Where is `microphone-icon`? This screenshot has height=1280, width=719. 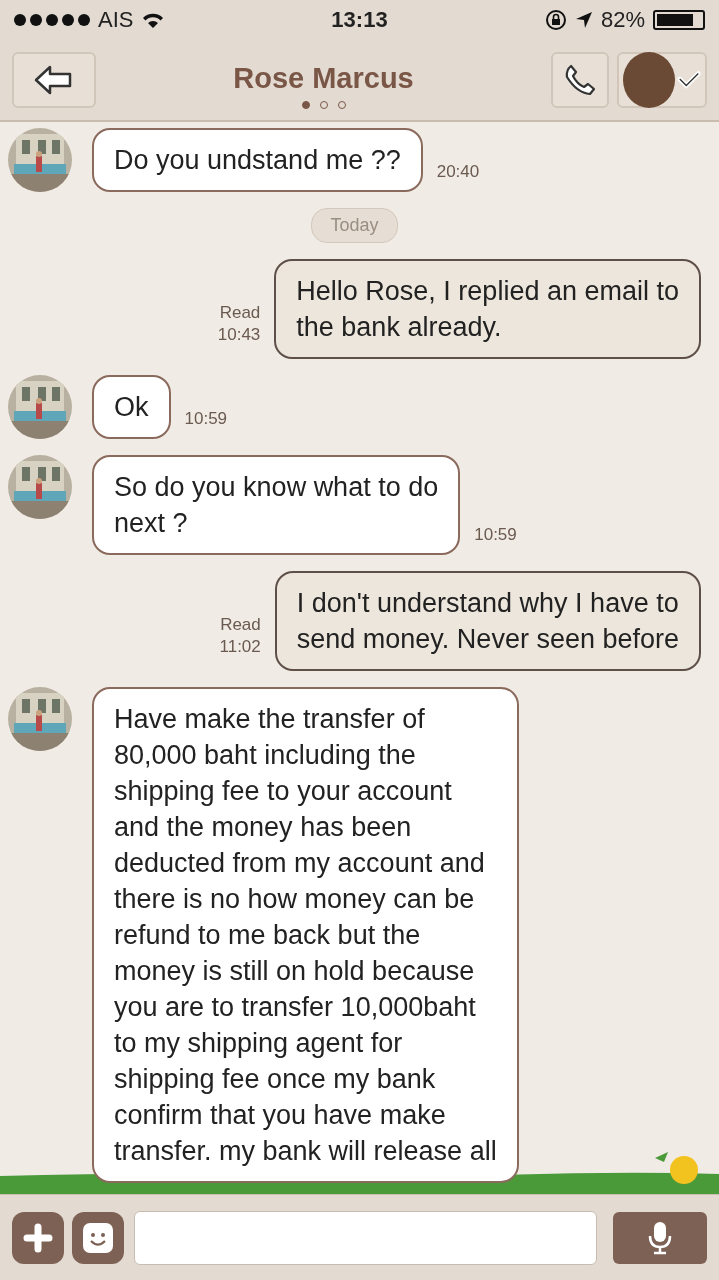 microphone-icon is located at coordinates (660, 1237).